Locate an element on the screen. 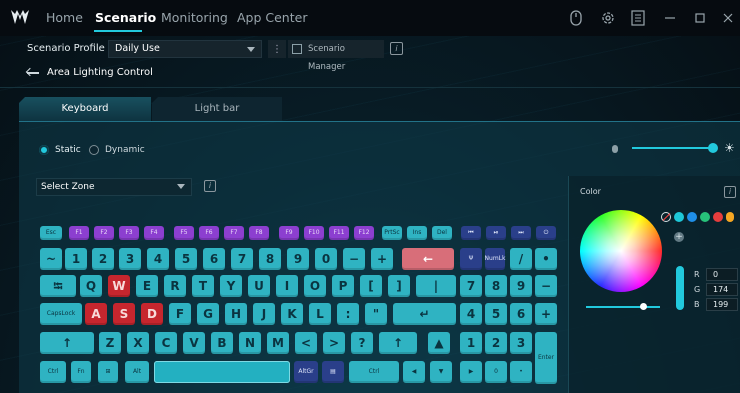 Image resolution: width=740 pixels, height=393 pixels. scenario-profile-dropdown: Daily Use is located at coordinates (185, 49).